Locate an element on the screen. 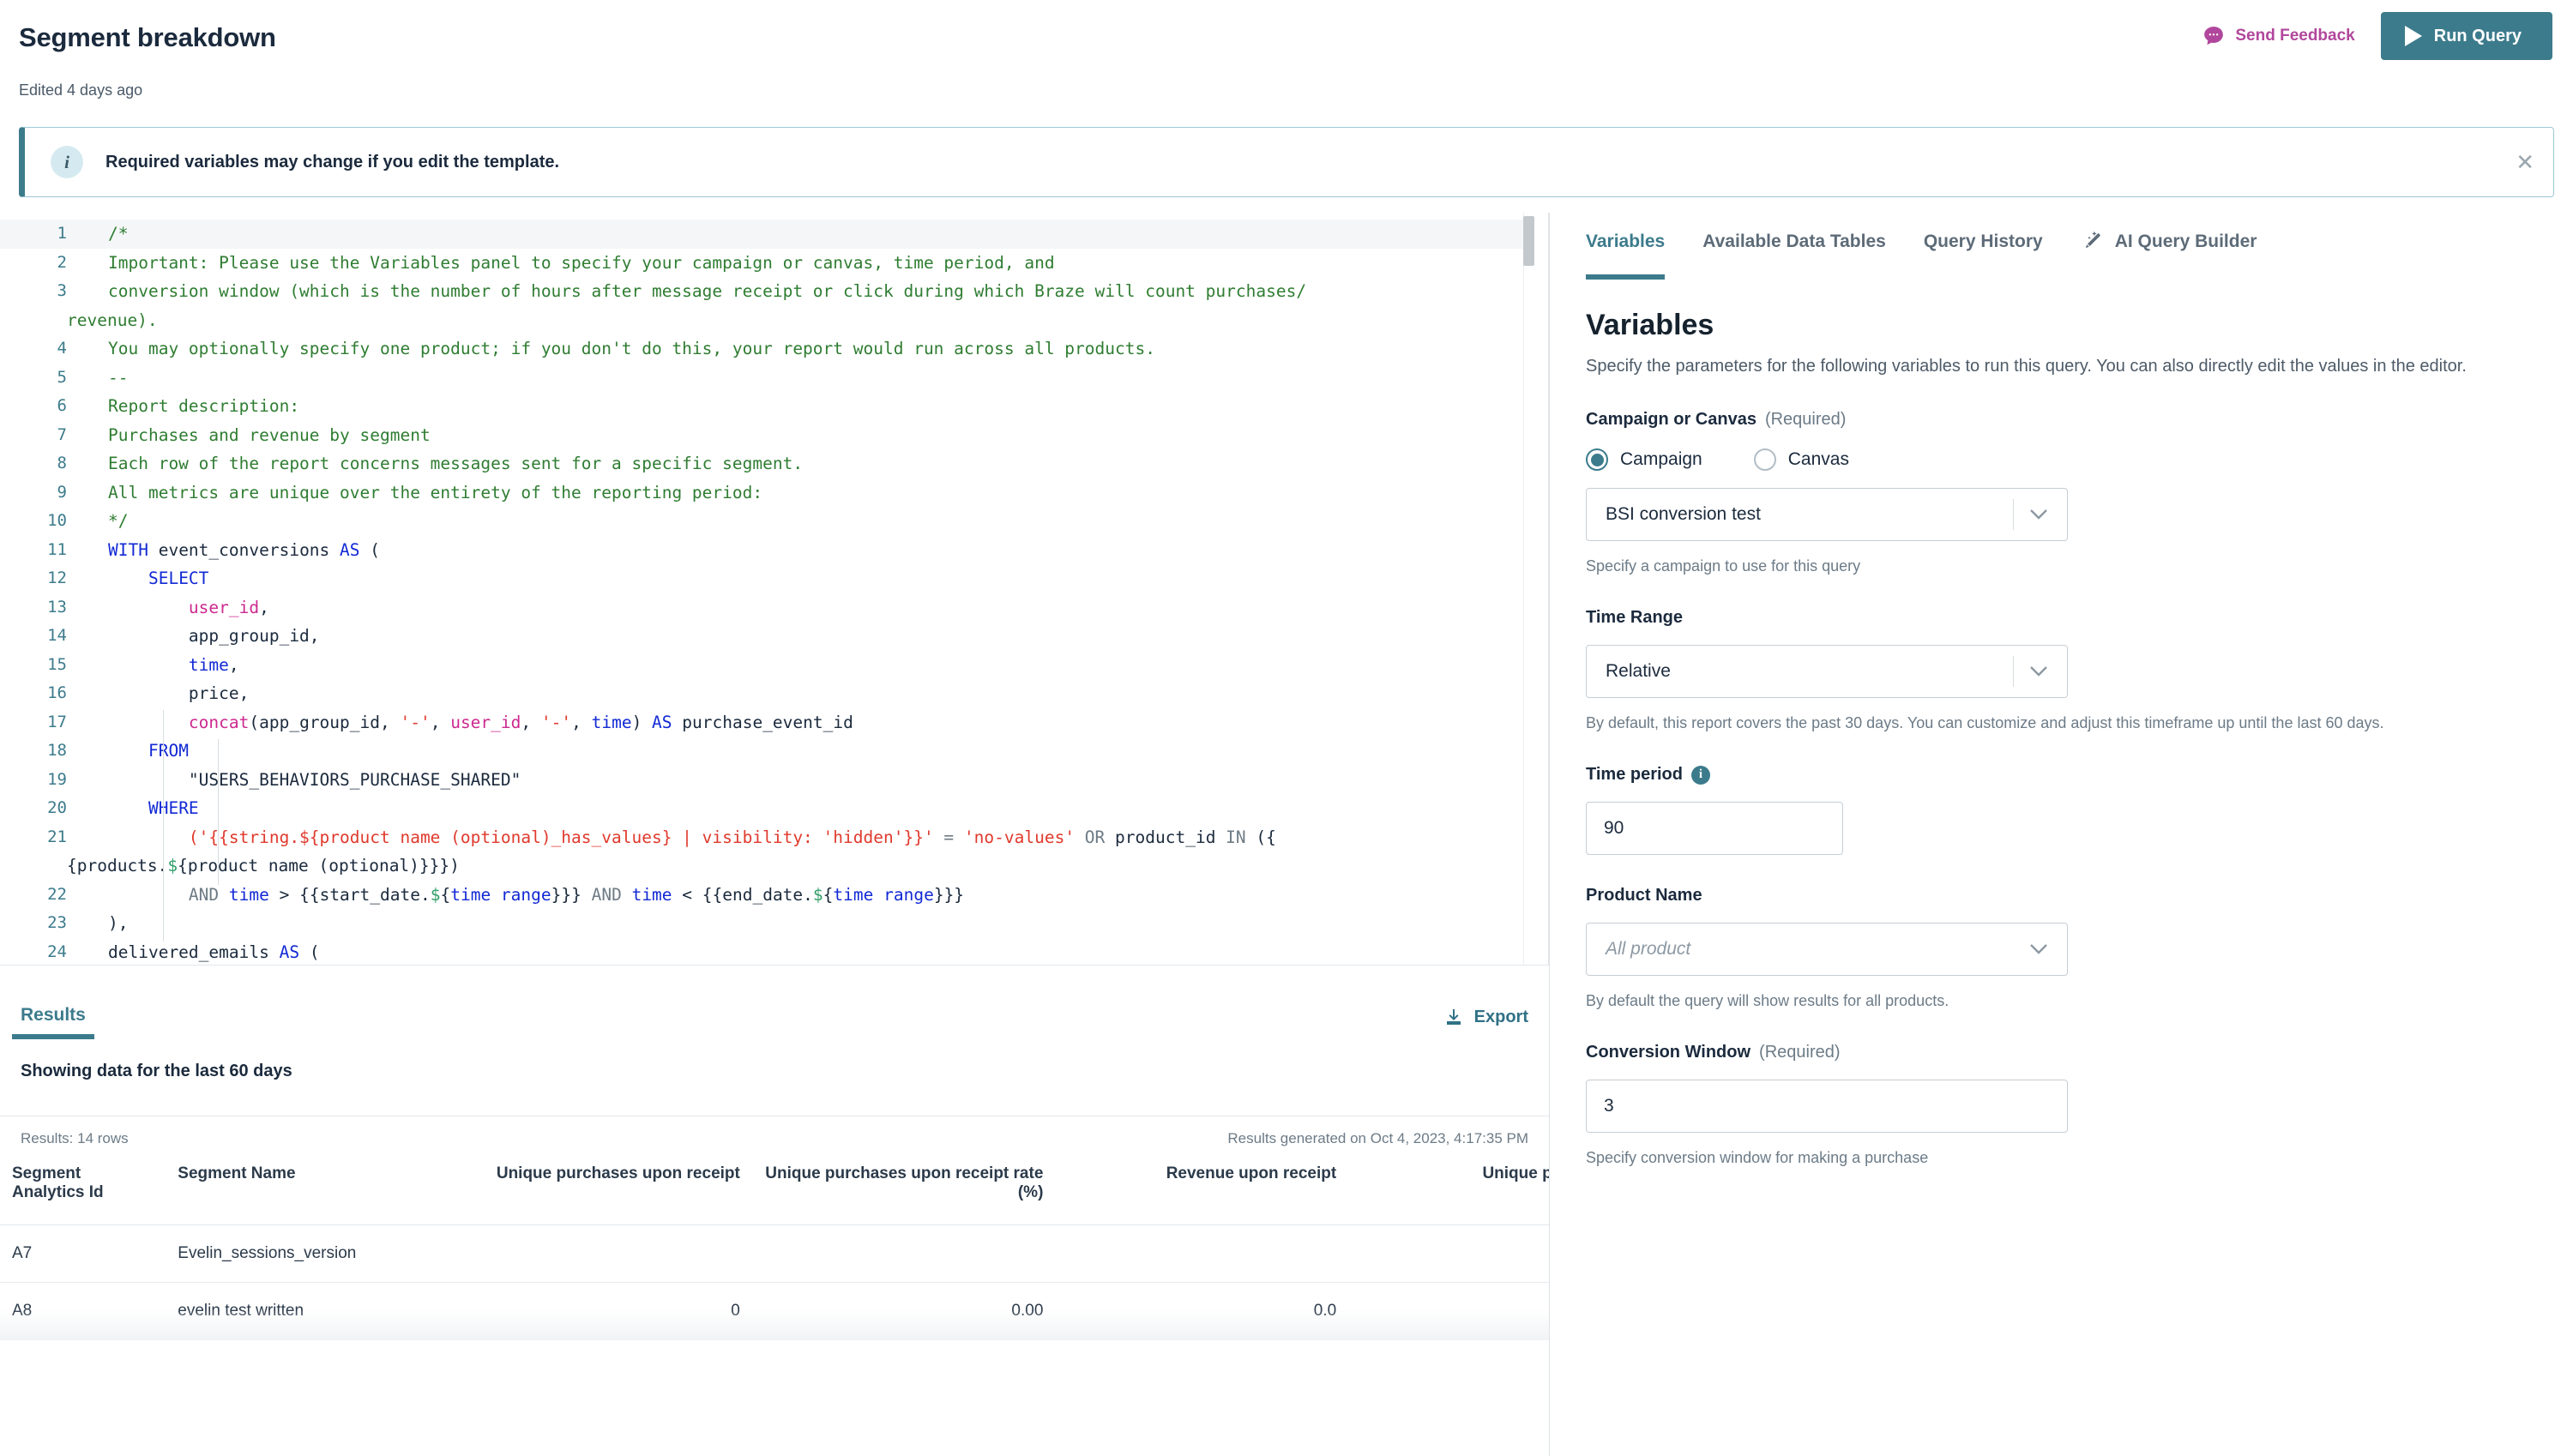 This screenshot has height=1456, width=2573. table-row: A8 evelin test written 0 0.00 0.0 is located at coordinates (774, 1311).